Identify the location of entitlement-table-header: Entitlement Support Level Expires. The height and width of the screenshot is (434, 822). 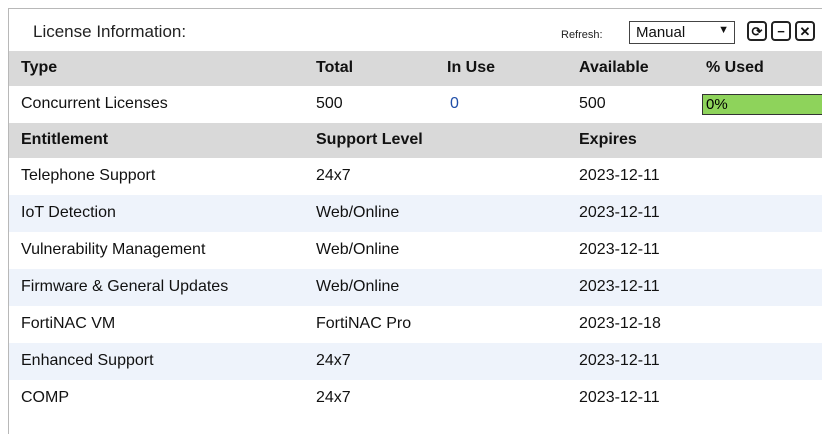
(415, 140).